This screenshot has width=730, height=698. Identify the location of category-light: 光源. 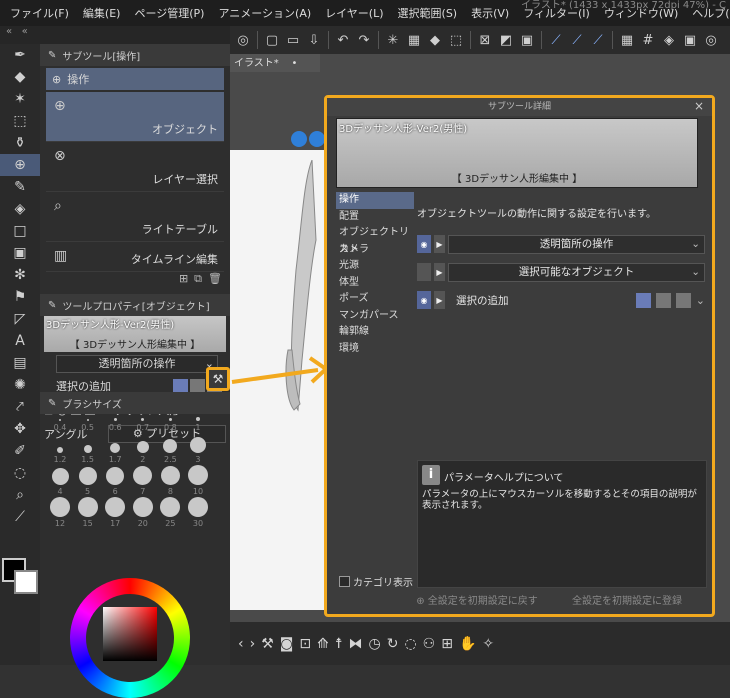
(375, 266).